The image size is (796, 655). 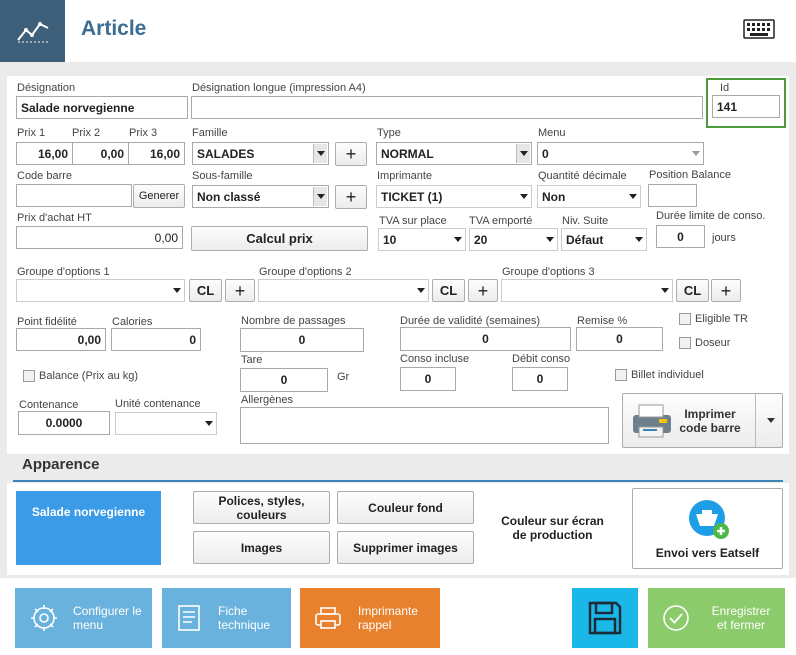 What do you see at coordinates (585, 221) in the screenshot?
I see `niv-suite-label: Niv. Suite` at bounding box center [585, 221].